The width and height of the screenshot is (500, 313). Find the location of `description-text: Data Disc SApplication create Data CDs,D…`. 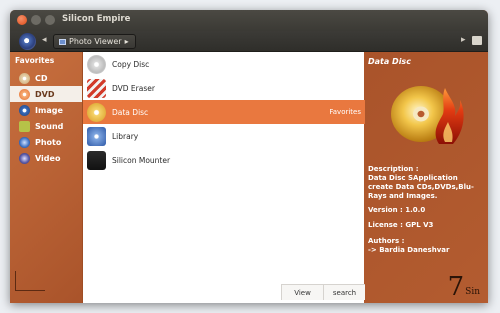

description-text: Data Disc SApplication create Data CDs,D… is located at coordinates (421, 187).